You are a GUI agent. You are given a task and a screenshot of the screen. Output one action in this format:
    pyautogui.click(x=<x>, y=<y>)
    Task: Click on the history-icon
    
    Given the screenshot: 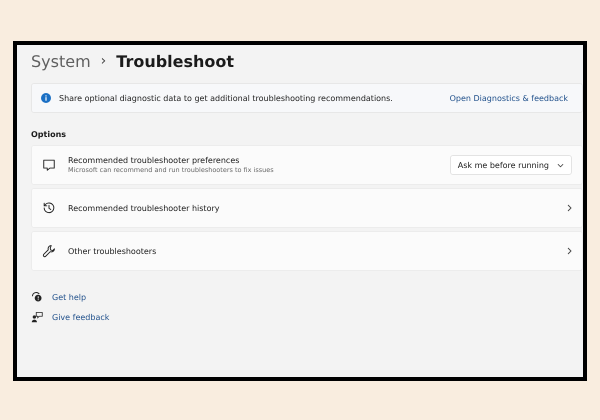 What is the action you would take?
    pyautogui.click(x=49, y=208)
    